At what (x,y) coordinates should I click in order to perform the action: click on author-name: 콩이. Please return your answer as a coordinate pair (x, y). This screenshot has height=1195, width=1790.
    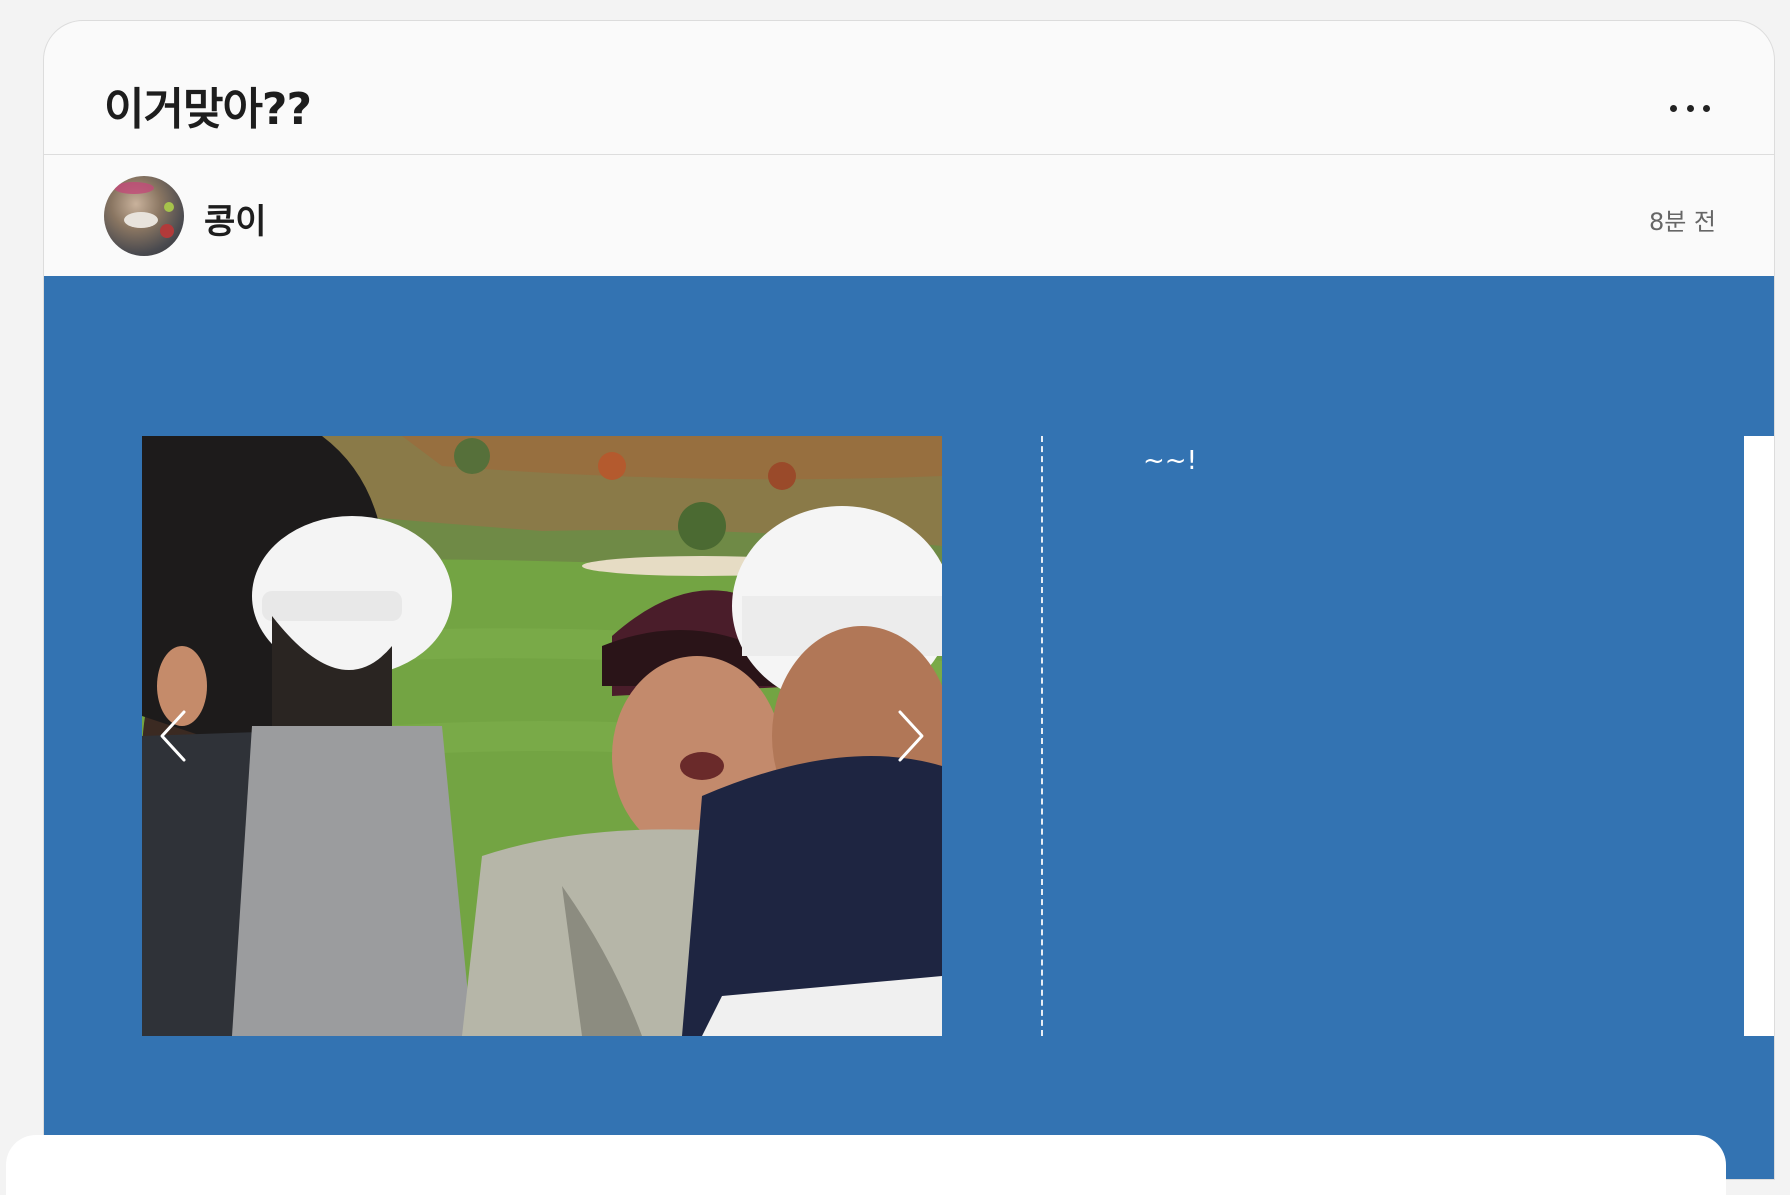
    Looking at the image, I should click on (235, 218).